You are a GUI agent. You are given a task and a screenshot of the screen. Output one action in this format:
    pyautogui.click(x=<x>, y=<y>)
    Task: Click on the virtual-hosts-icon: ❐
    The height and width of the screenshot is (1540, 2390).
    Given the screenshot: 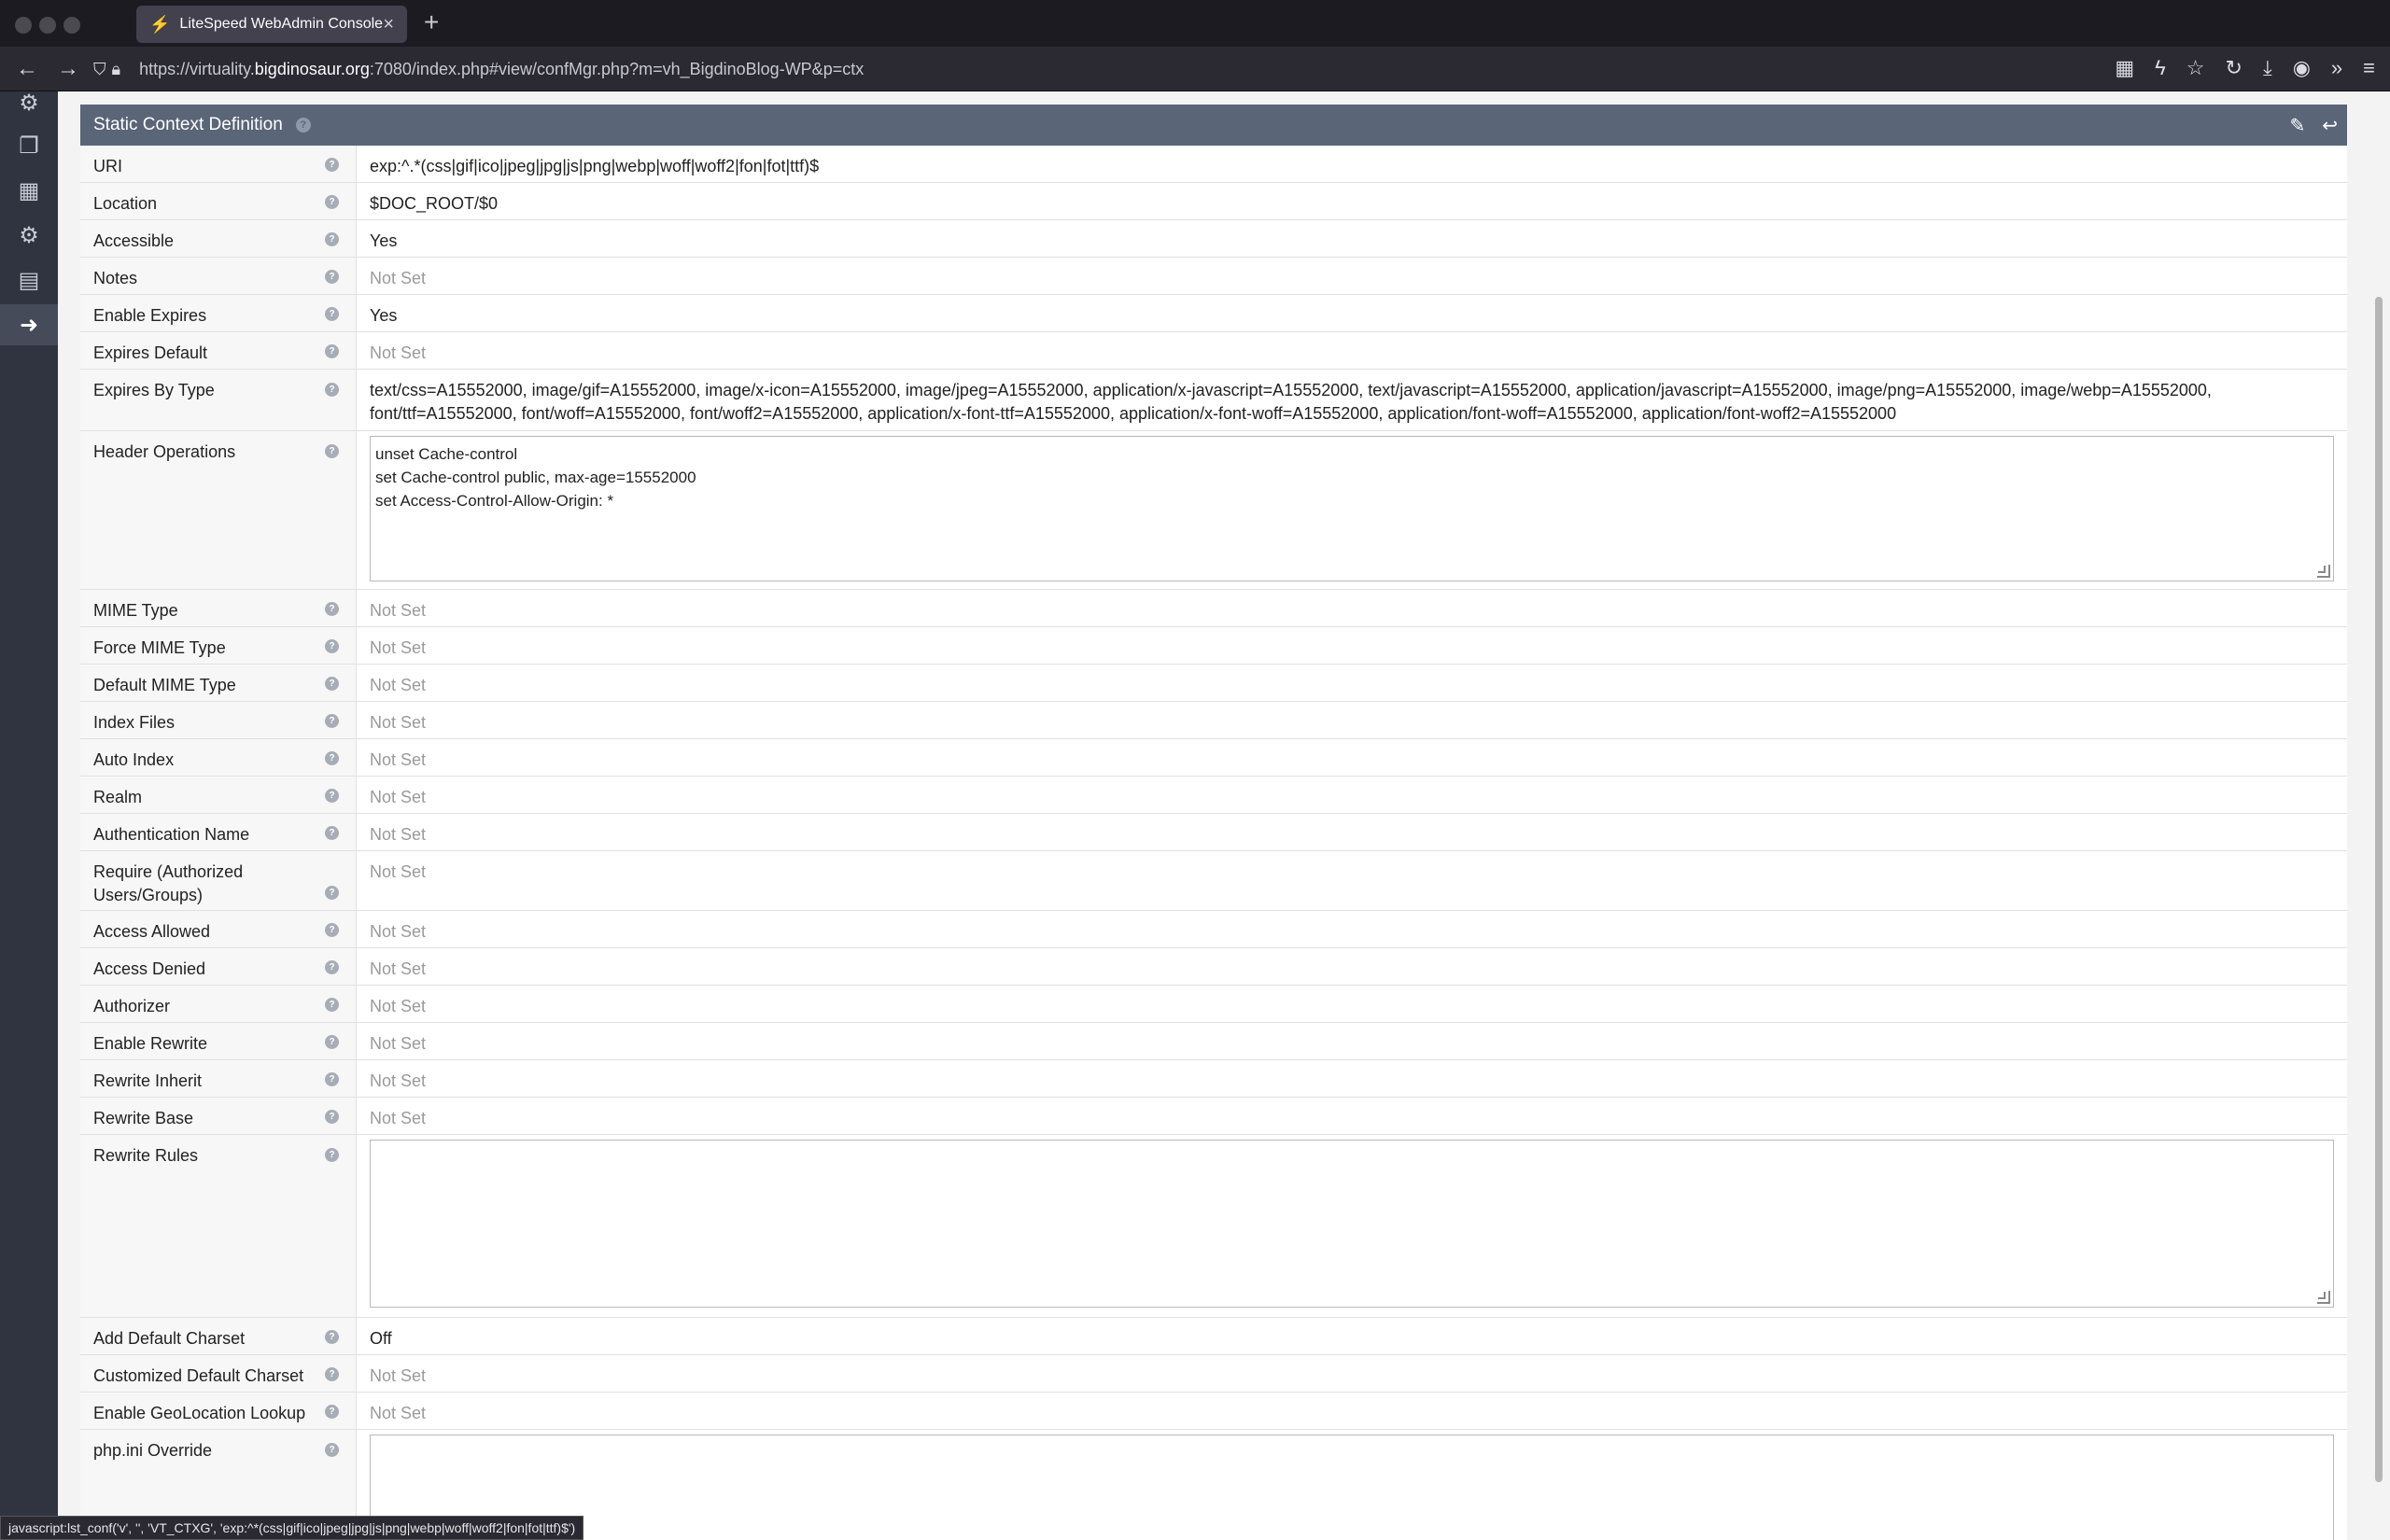 What is the action you would take?
    pyautogui.click(x=29, y=145)
    